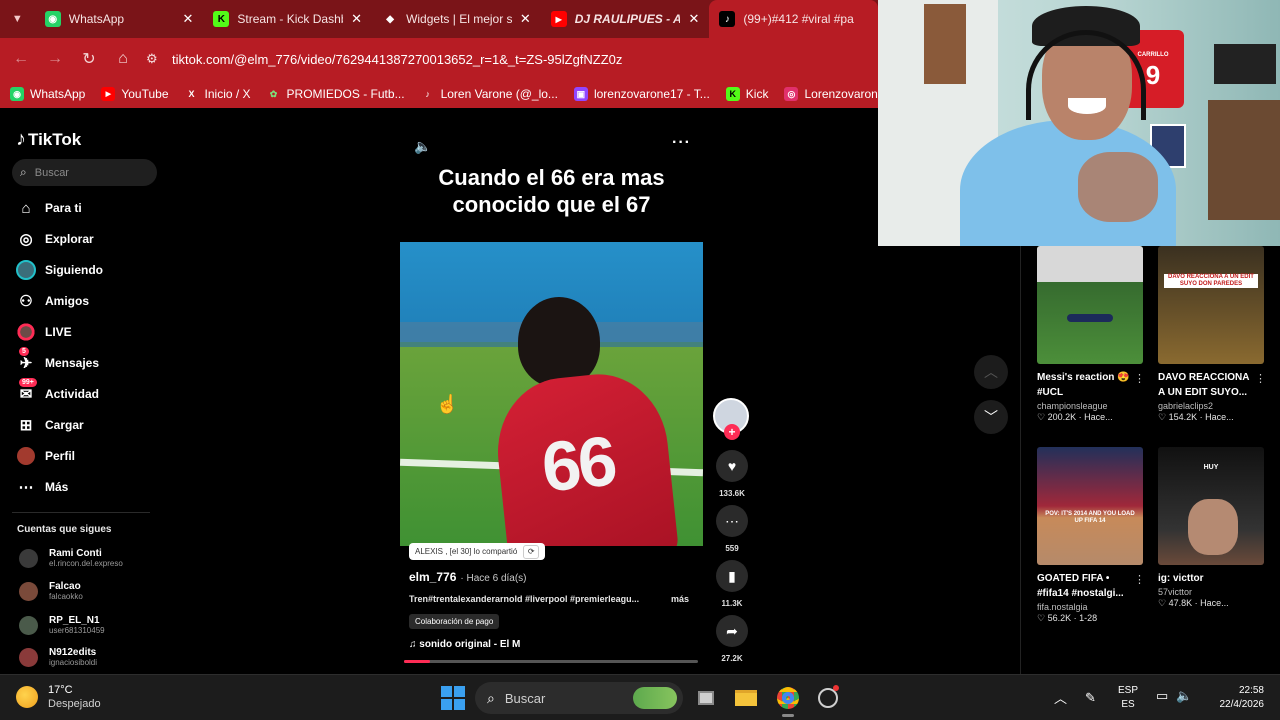 The width and height of the screenshot is (1280, 720). What do you see at coordinates (287, 19) in the screenshot?
I see `browser-tab-kick: K Stream - Kick Dashbo ✕` at bounding box center [287, 19].